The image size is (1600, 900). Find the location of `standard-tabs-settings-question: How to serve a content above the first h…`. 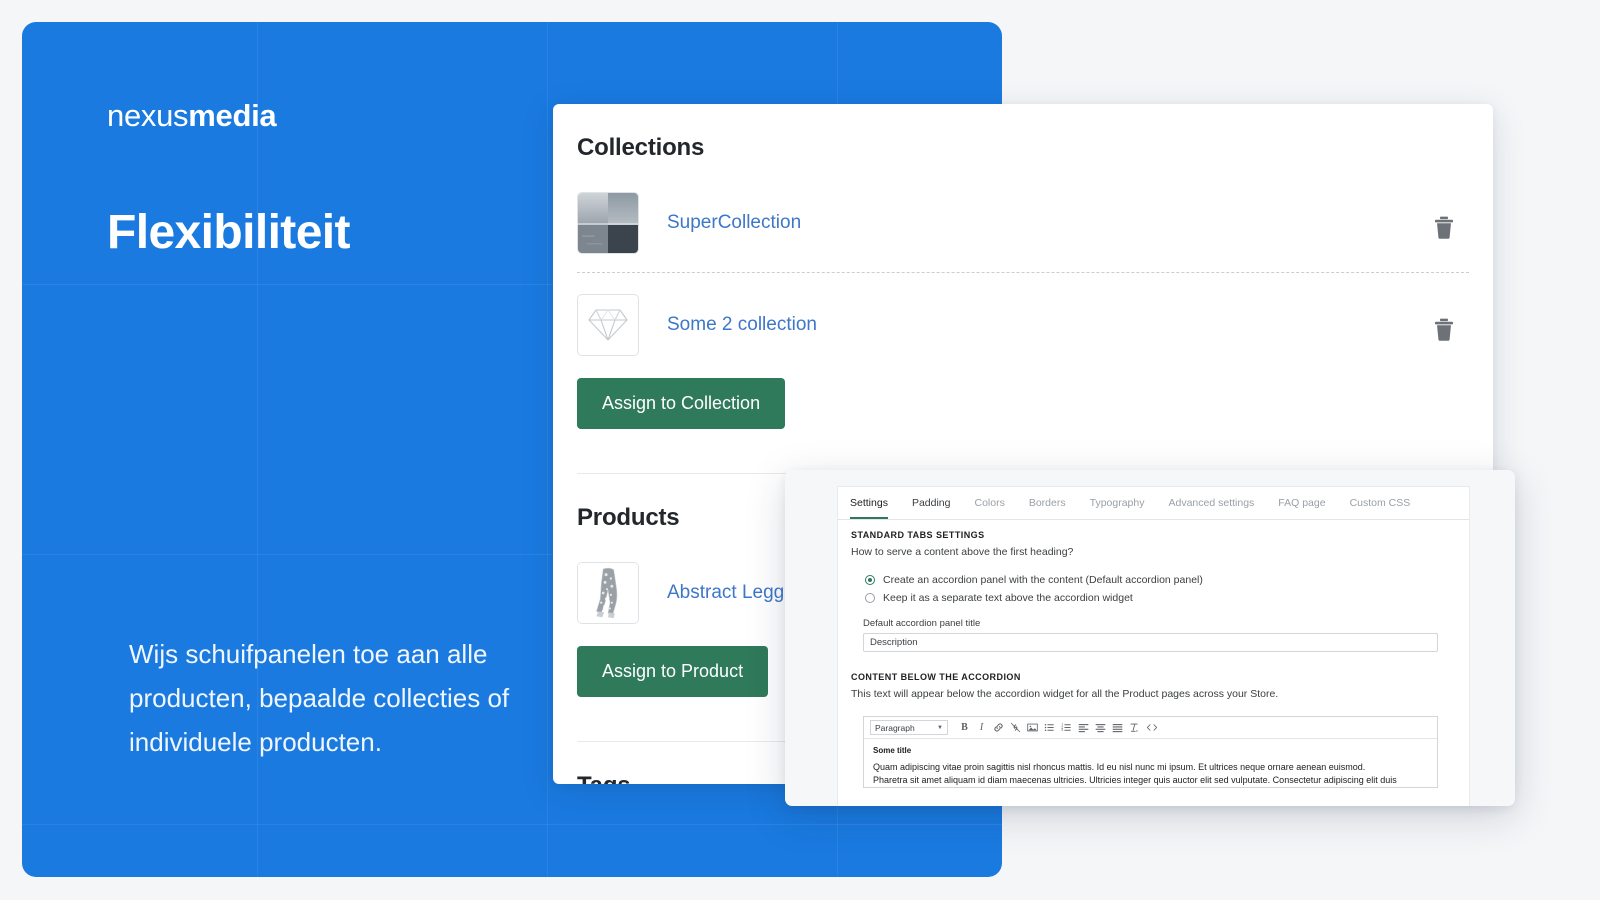

standard-tabs-settings-question: How to serve a content above the first h… is located at coordinates (962, 552).